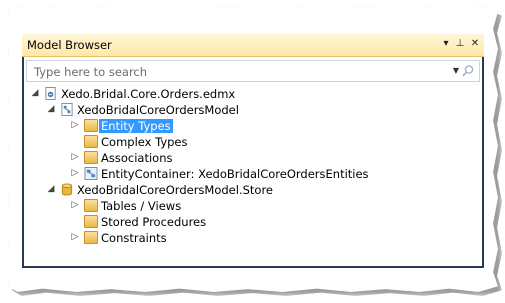 The height and width of the screenshot is (303, 505). I want to click on tree-item-stored-procedures-label: Stored Procedures, so click(154, 222).